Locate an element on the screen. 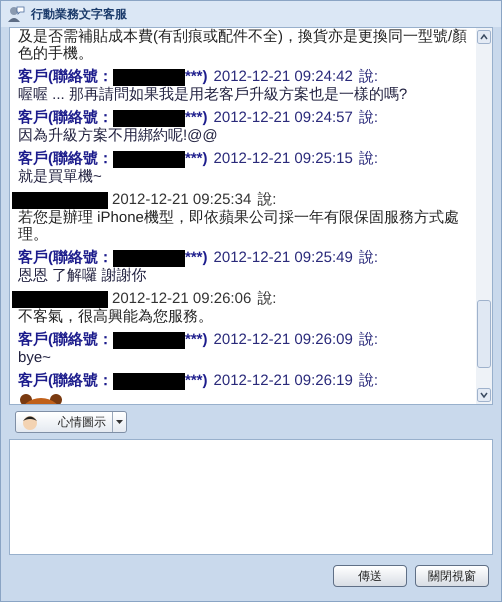 This screenshot has height=602, width=502. close-window-button: 關閉視窗 is located at coordinates (452, 576).